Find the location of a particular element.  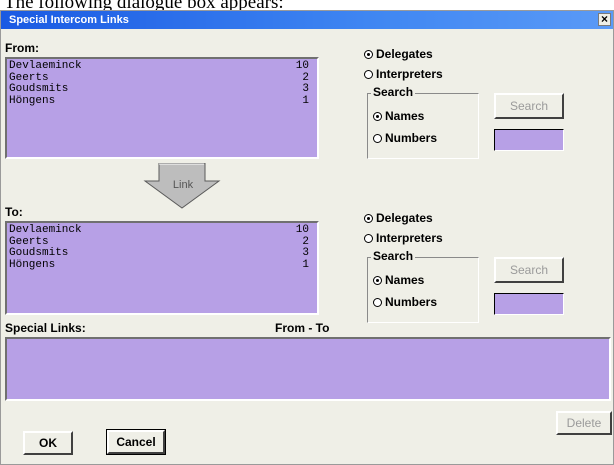

close-icon: × is located at coordinates (604, 19).